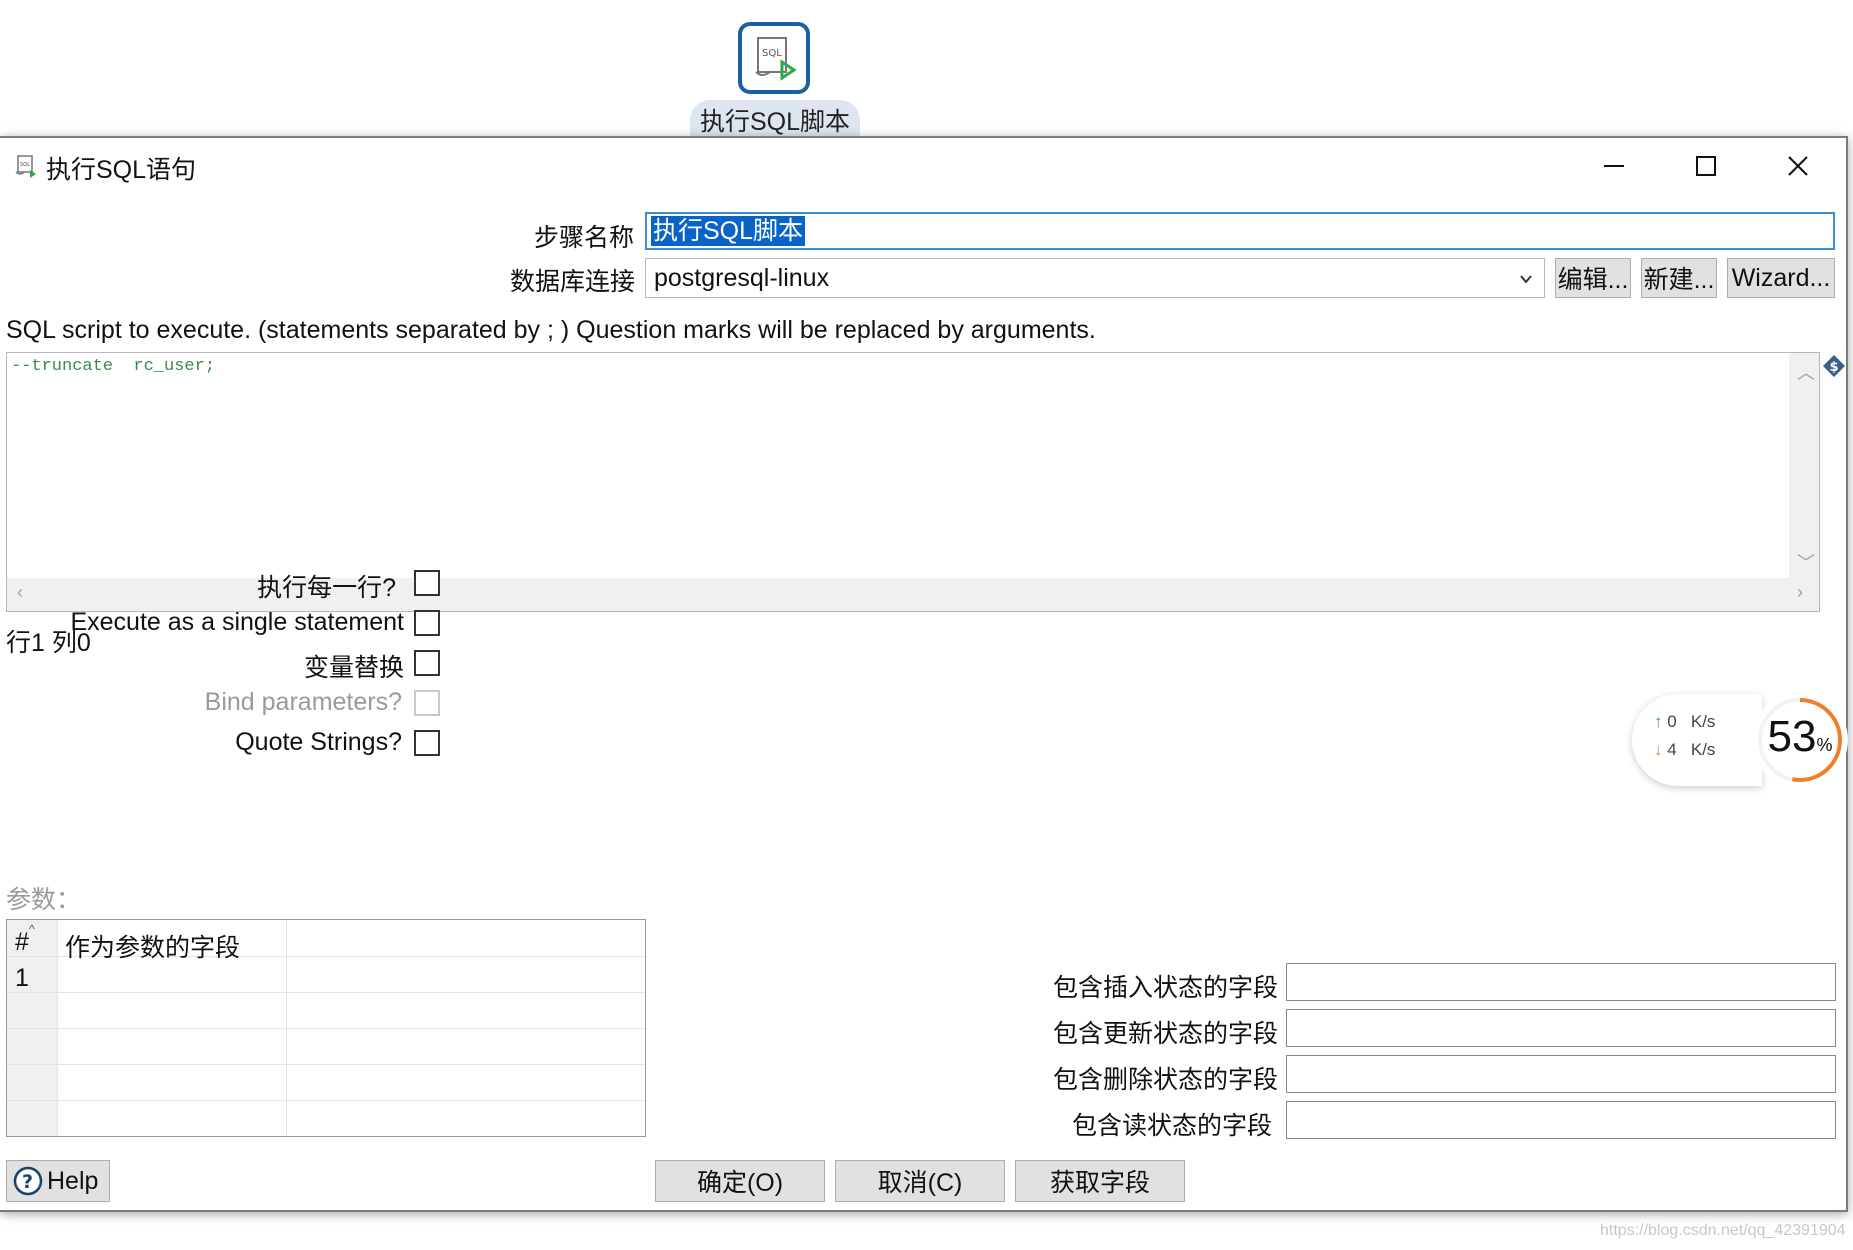 Image resolution: width=1853 pixels, height=1250 pixels. What do you see at coordinates (1561, 1074) in the screenshot?
I see `delete-field-input` at bounding box center [1561, 1074].